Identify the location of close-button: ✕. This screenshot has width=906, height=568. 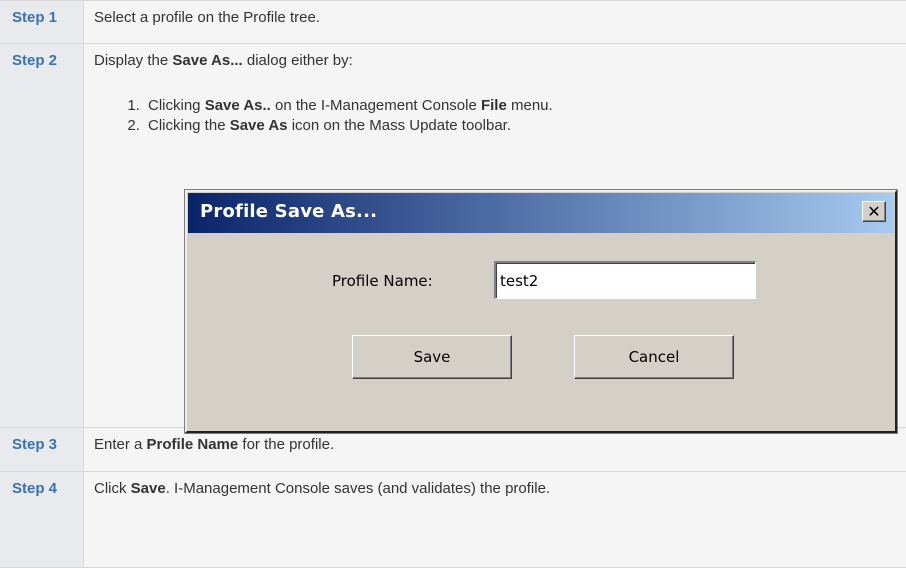
(874, 211).